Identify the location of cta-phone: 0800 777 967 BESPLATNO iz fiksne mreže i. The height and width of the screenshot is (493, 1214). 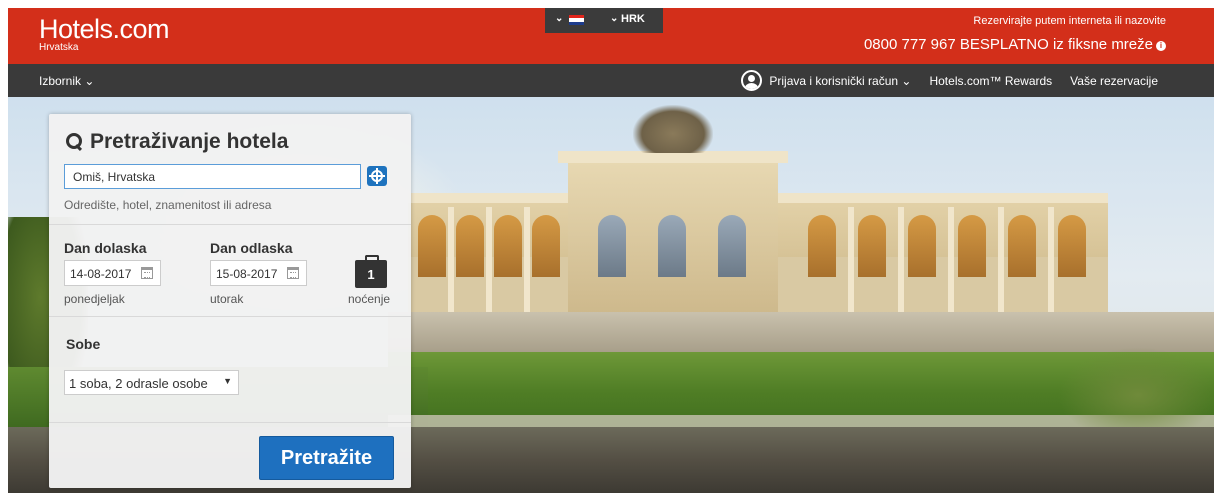
(1015, 45).